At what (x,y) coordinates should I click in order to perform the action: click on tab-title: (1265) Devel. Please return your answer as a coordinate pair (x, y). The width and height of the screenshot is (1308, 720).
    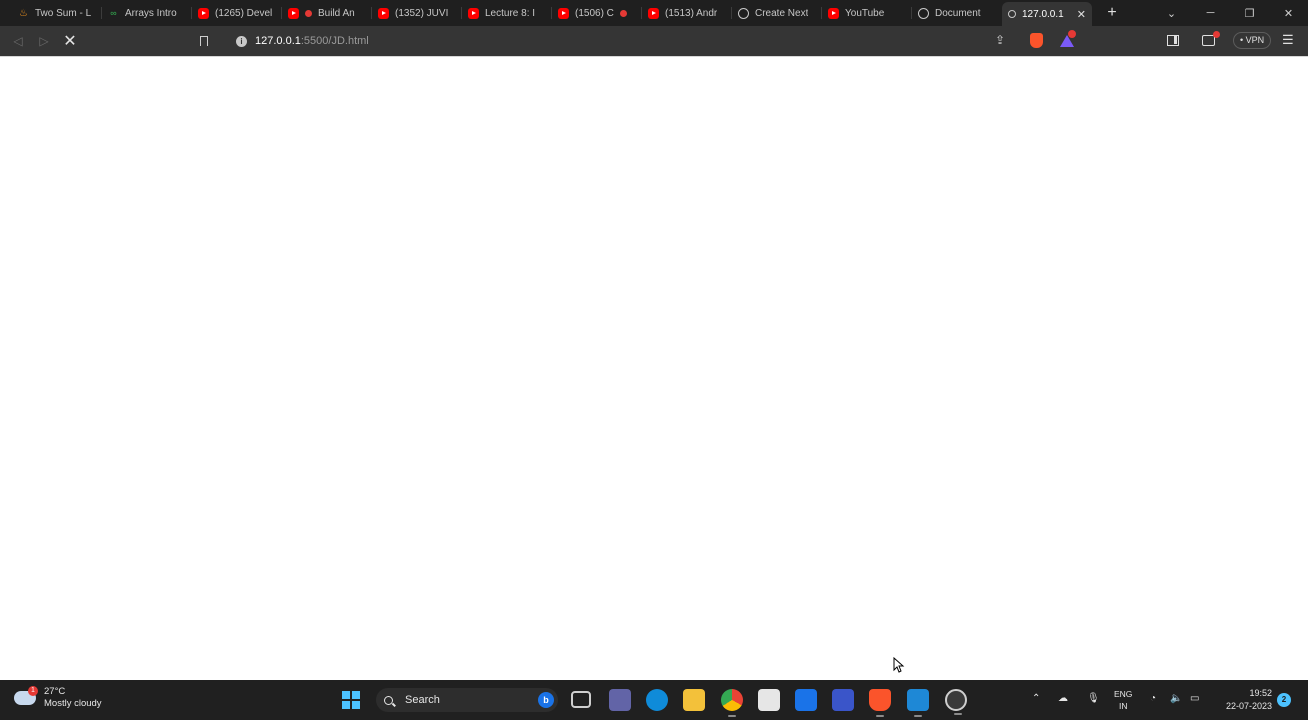
    Looking at the image, I should click on (244, 13).